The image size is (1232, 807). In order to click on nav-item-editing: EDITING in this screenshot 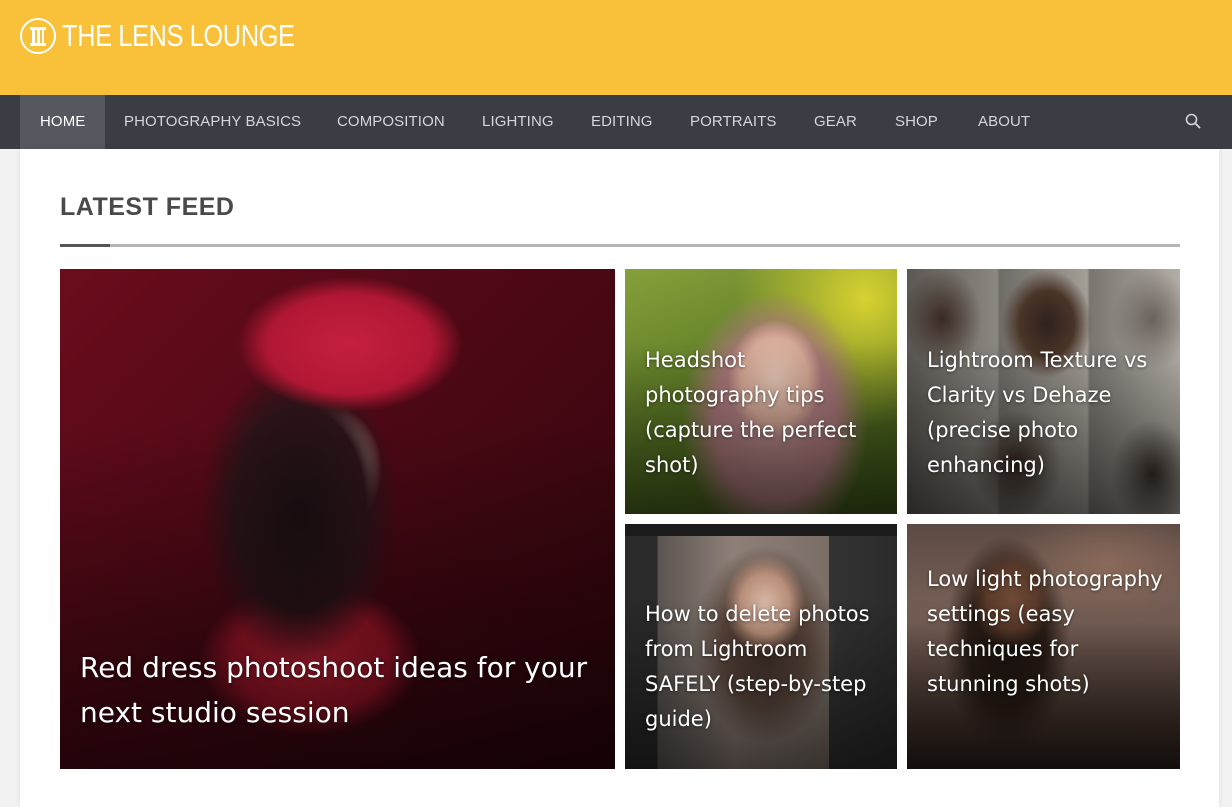, I will do `click(622, 122)`.